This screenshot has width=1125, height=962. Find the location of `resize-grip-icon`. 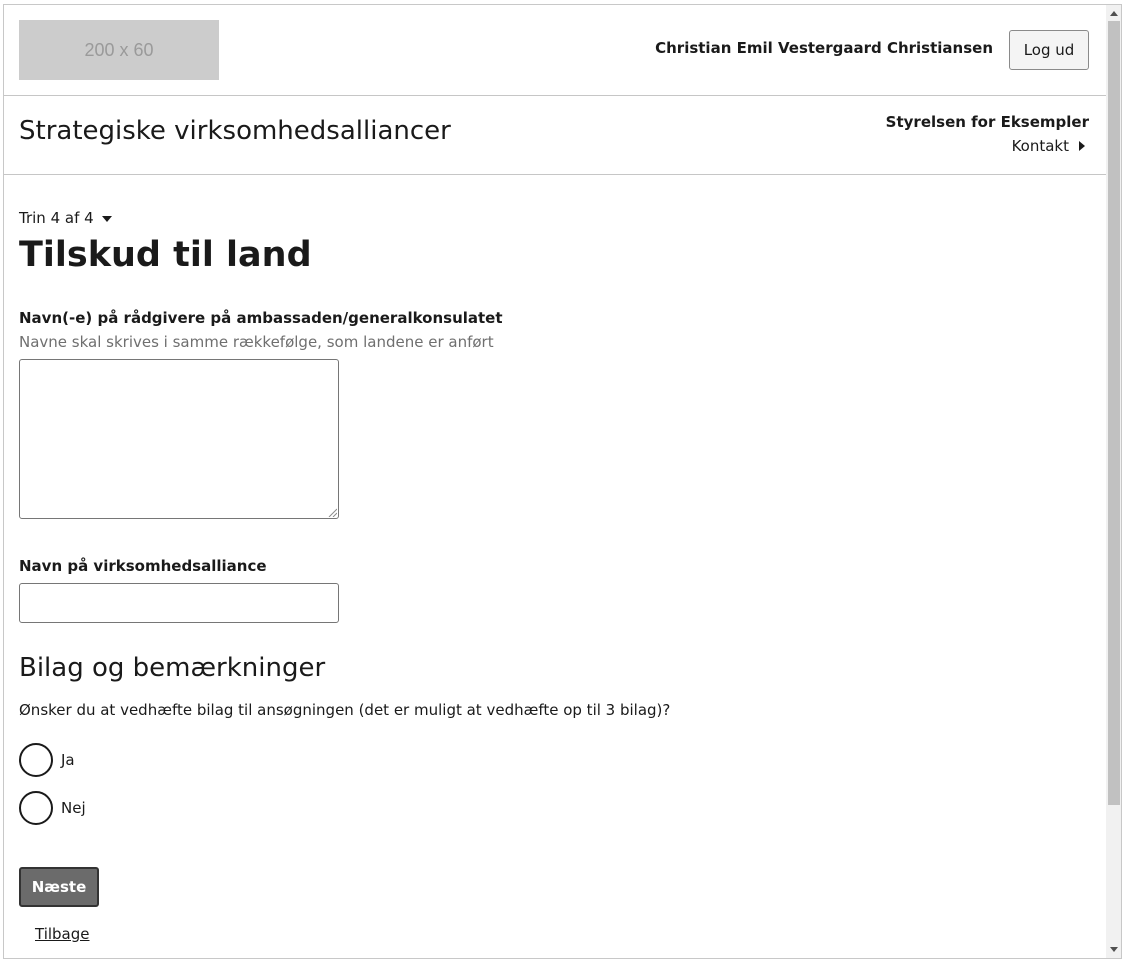

resize-grip-icon is located at coordinates (332, 512).